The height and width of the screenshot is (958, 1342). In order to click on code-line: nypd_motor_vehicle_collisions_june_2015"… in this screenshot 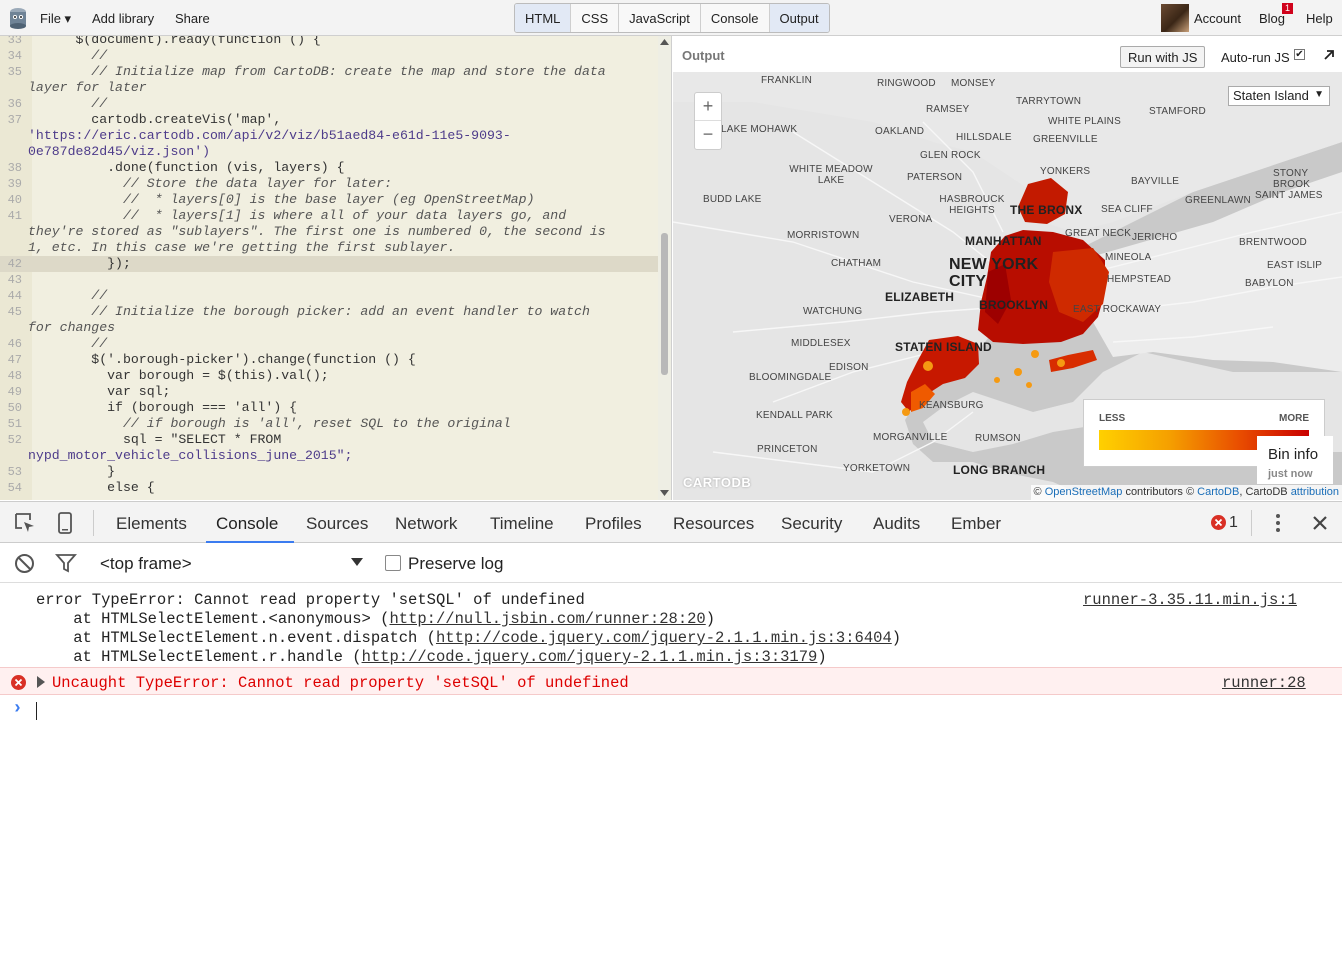, I will do `click(329, 456)`.